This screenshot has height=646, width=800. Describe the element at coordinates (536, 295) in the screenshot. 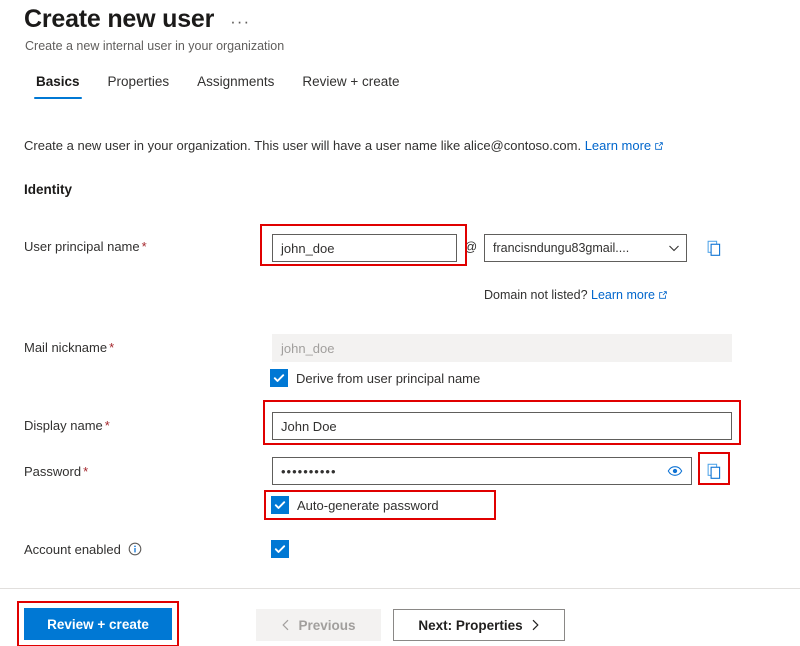

I see `domain-hint-text: Domain not listed?` at that location.